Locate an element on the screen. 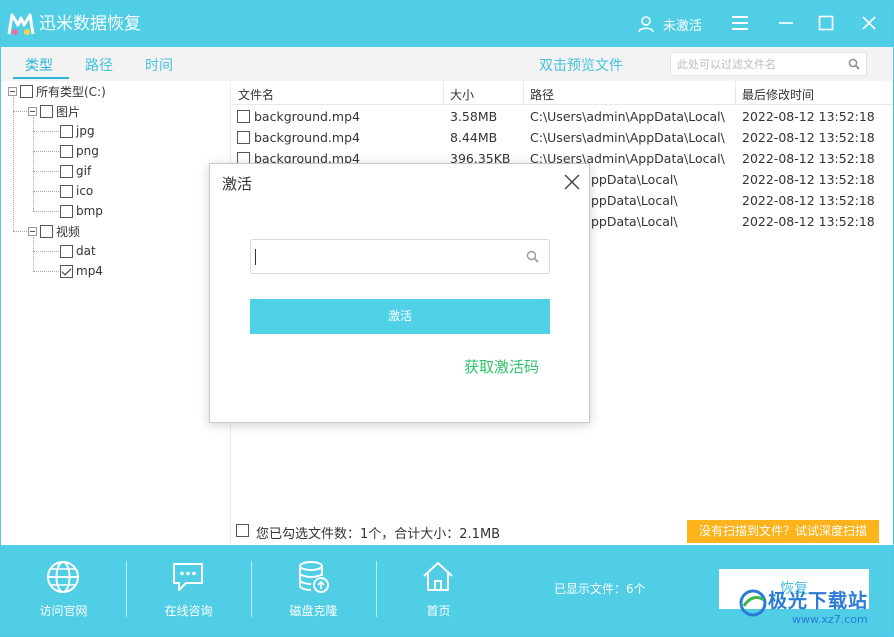 The width and height of the screenshot is (894, 637). tree-item-bmp: bmp is located at coordinates (81, 211).